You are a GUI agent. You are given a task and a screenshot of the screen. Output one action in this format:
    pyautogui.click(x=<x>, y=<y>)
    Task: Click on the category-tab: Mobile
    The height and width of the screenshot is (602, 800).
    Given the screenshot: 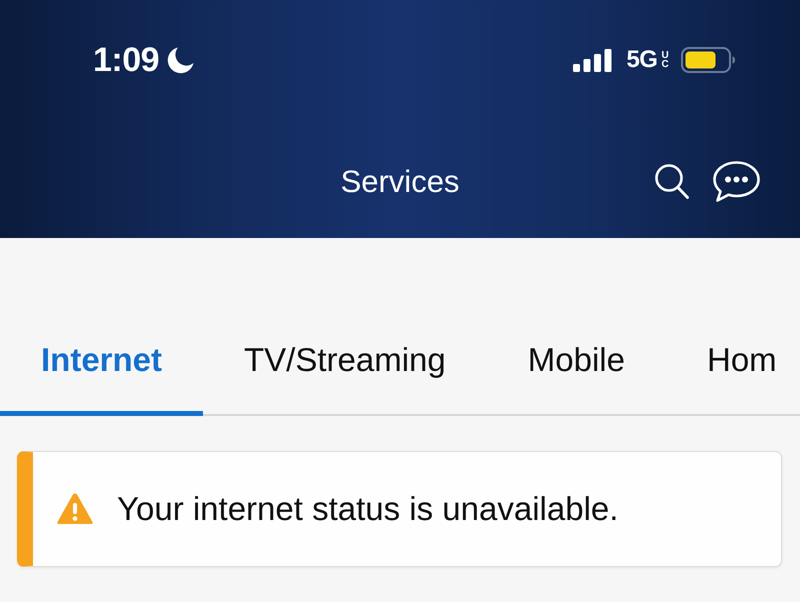 What is the action you would take?
    pyautogui.click(x=576, y=367)
    